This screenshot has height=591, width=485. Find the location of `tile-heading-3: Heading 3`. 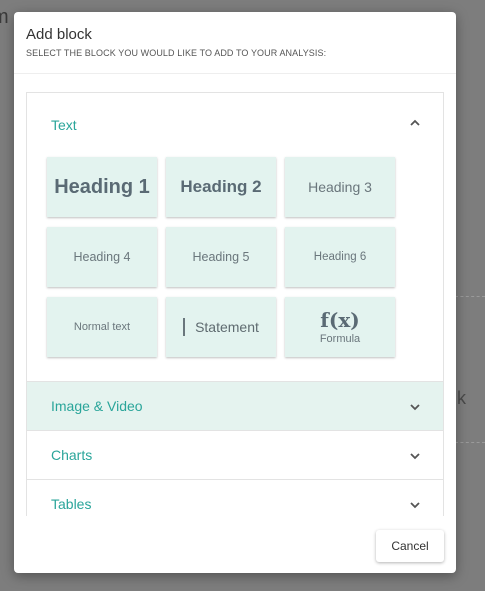

tile-heading-3: Heading 3 is located at coordinates (340, 187).